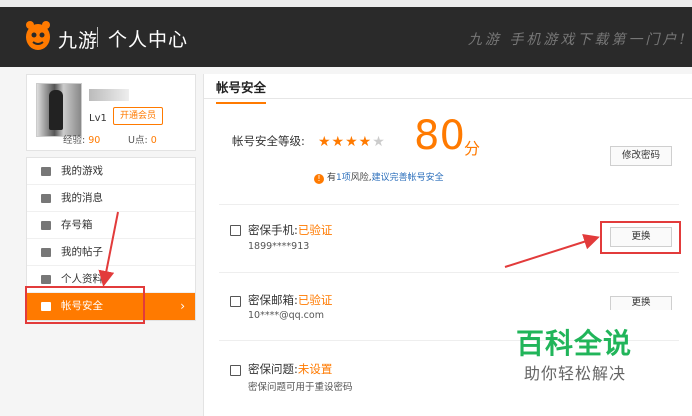  Describe the element at coordinates (108, 249) in the screenshot. I see `arrow-to-sidebar` at that location.